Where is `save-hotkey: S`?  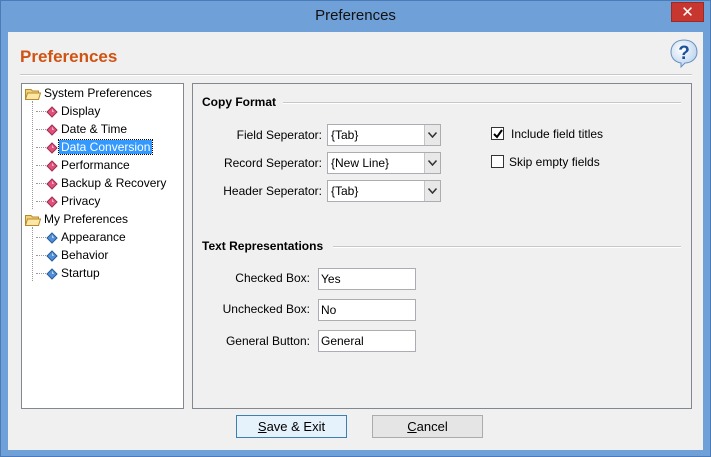 save-hotkey: S is located at coordinates (262, 426).